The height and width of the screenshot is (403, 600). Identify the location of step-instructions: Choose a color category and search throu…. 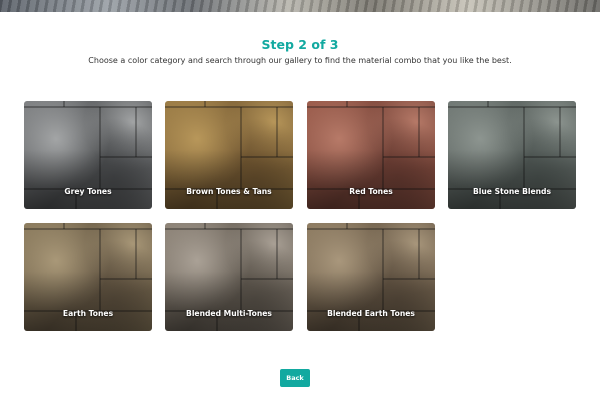
(300, 60).